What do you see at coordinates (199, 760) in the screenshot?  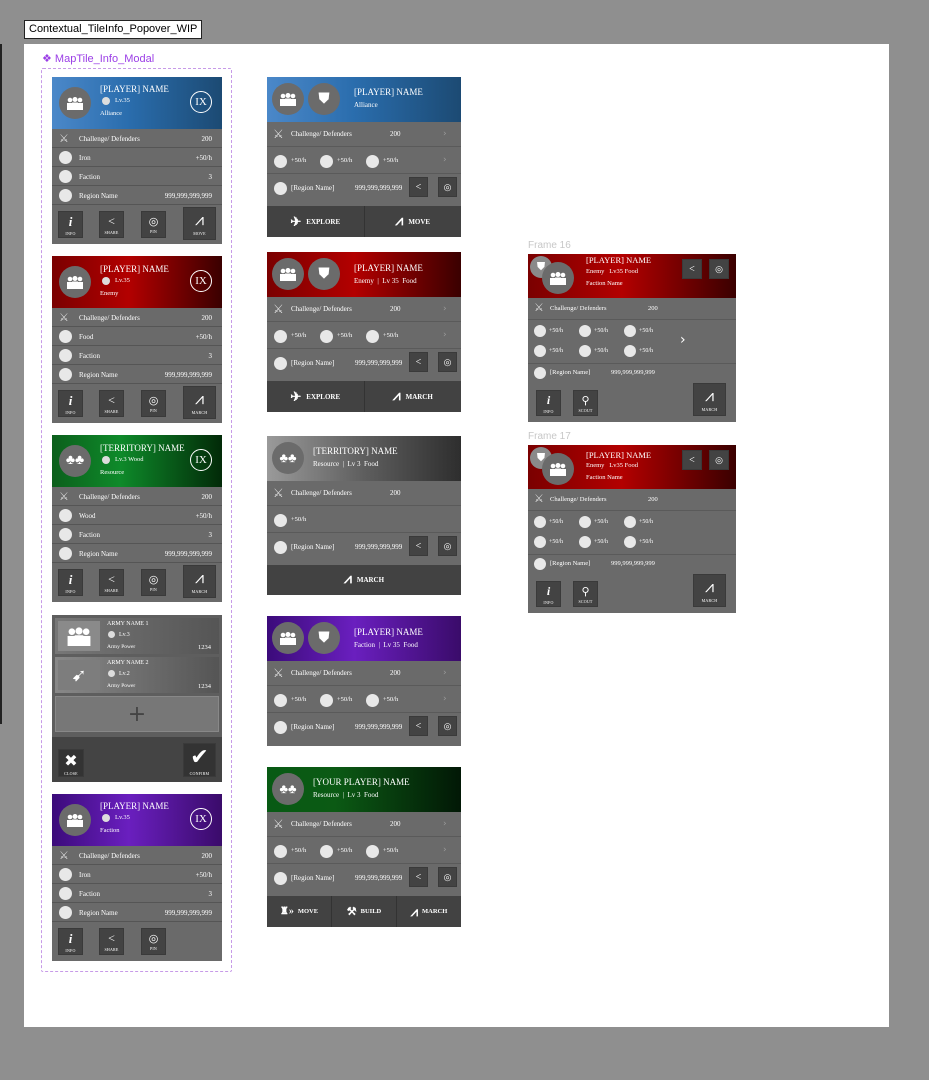 I see `confirm-button: ✔ CONFIRM` at bounding box center [199, 760].